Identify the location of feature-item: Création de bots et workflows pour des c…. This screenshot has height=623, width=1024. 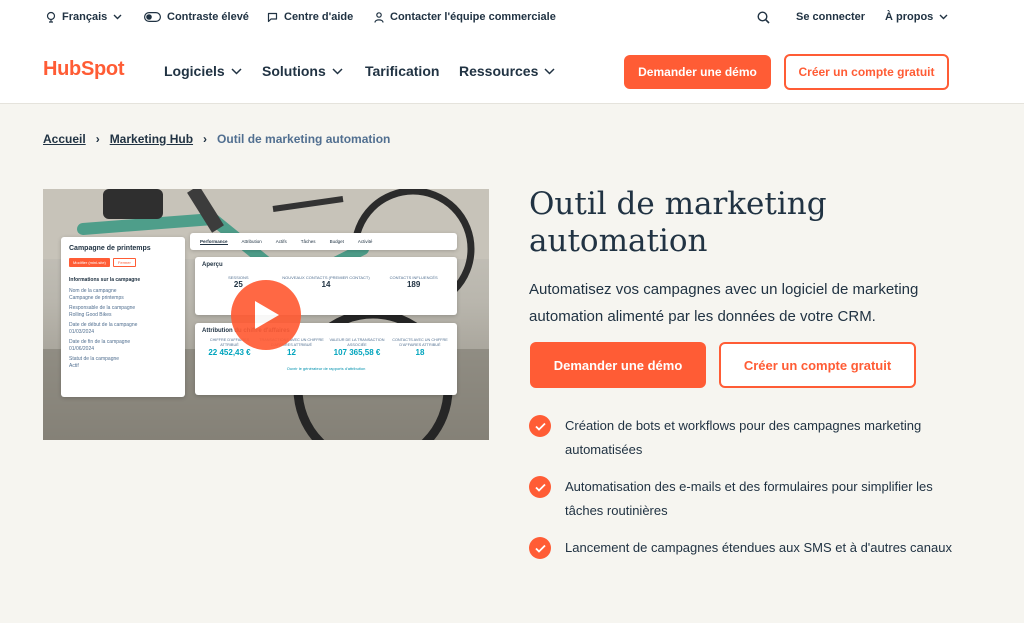
(749, 438).